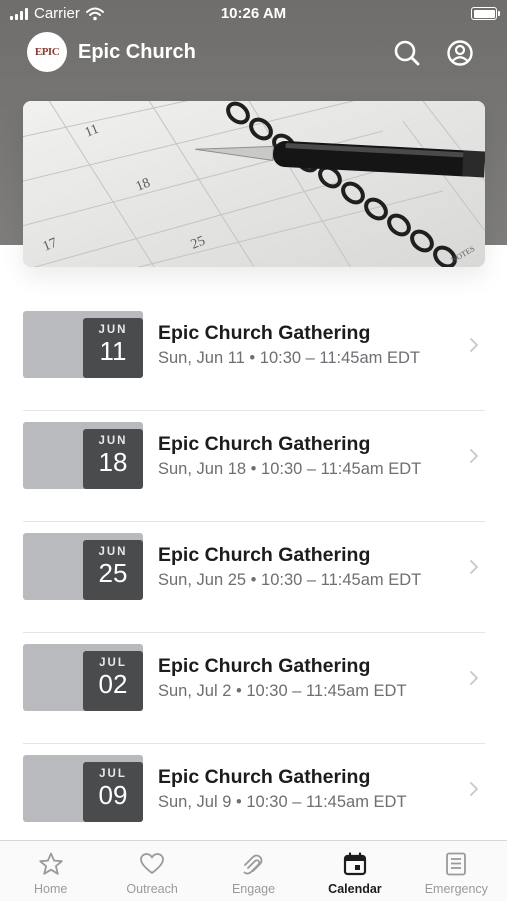 The width and height of the screenshot is (507, 901). Describe the element at coordinates (460, 53) in the screenshot. I see `profile-icon` at that location.